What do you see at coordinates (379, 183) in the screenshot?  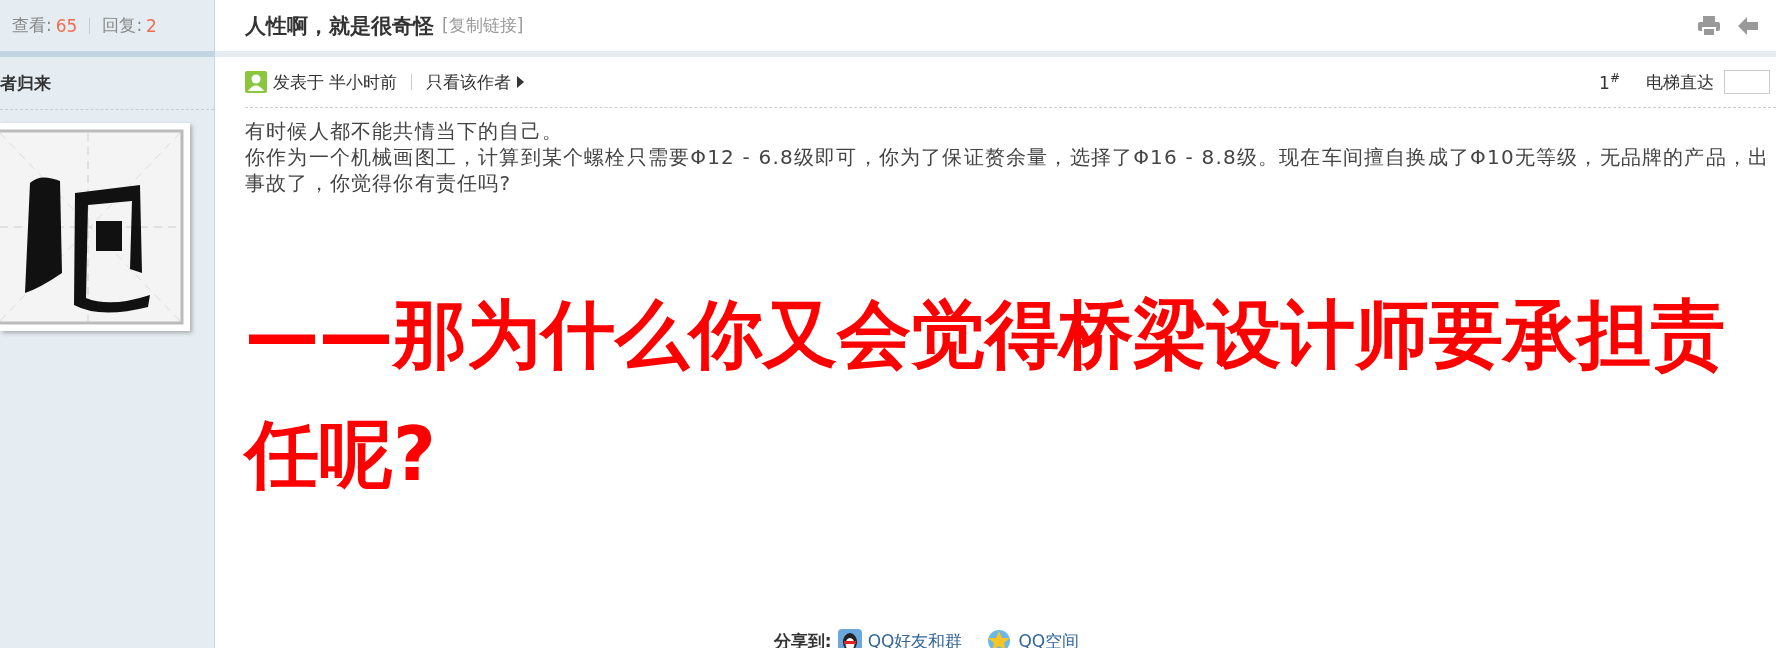 I see `post-text: 事故了，你觉得你有责任吗?` at bounding box center [379, 183].